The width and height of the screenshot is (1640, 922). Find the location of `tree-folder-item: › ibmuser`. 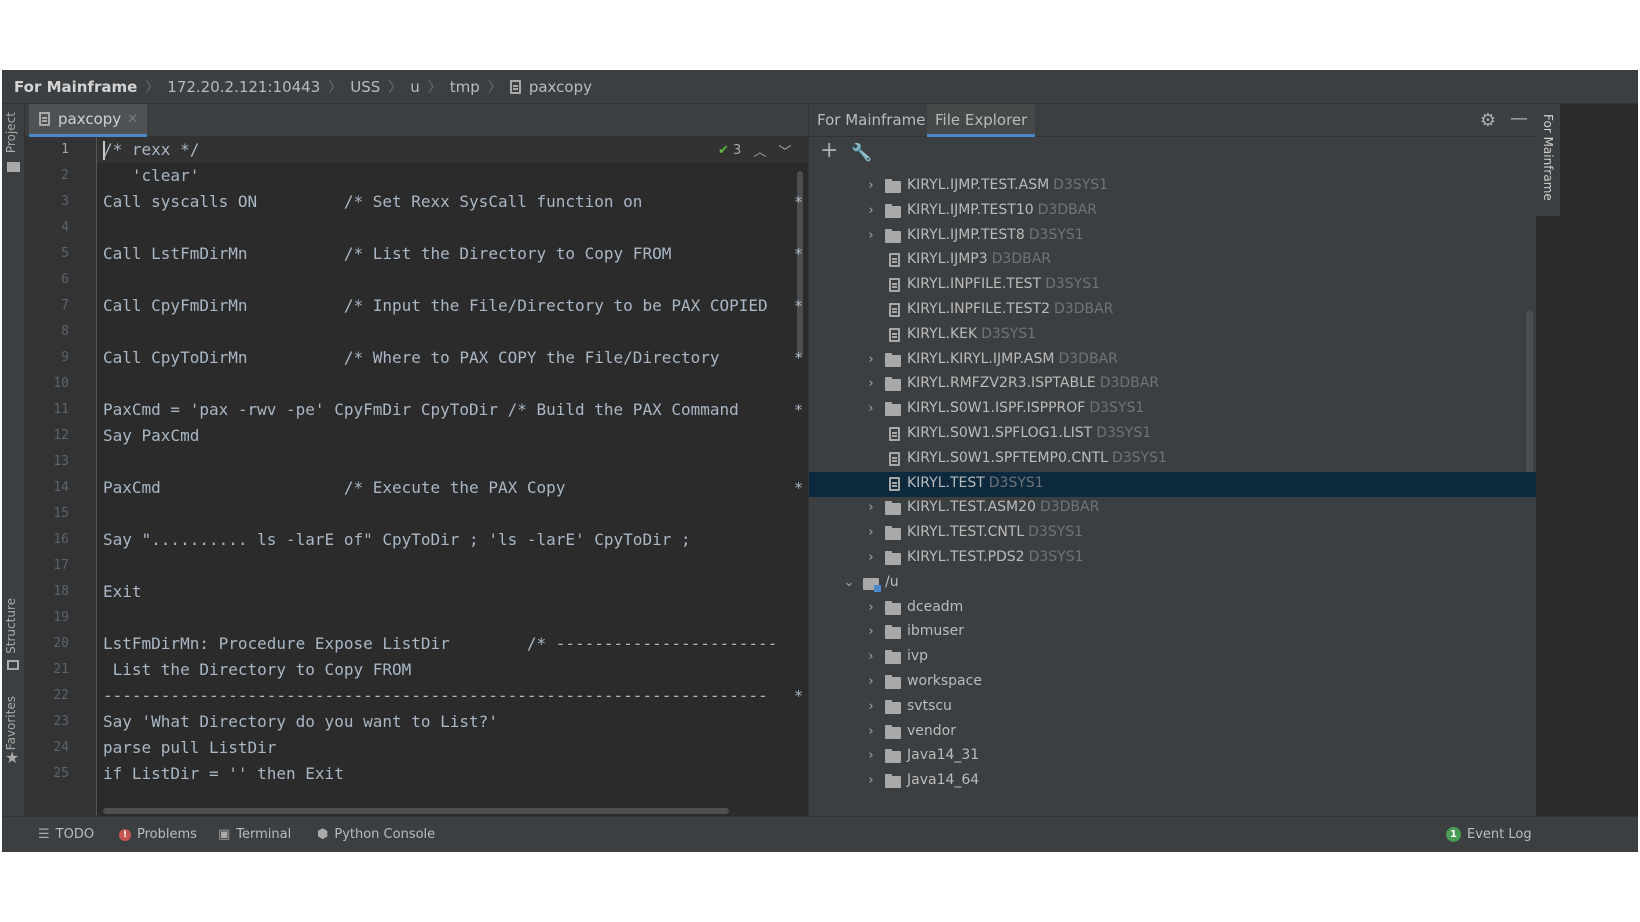

tree-folder-item: › ibmuser is located at coordinates (1172, 632).